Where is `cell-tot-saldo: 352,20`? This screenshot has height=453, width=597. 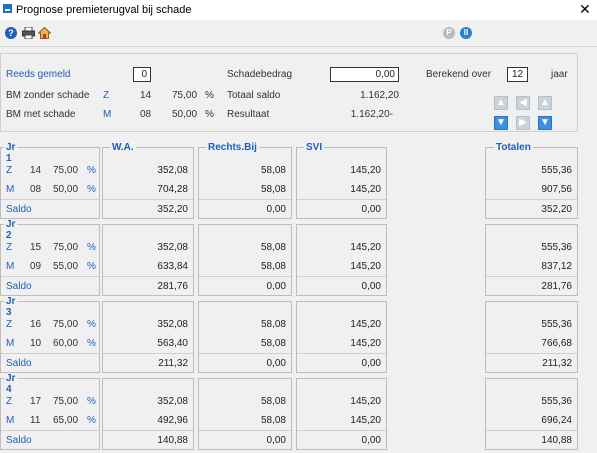
cell-tot-saldo: 352,20 is located at coordinates (556, 209).